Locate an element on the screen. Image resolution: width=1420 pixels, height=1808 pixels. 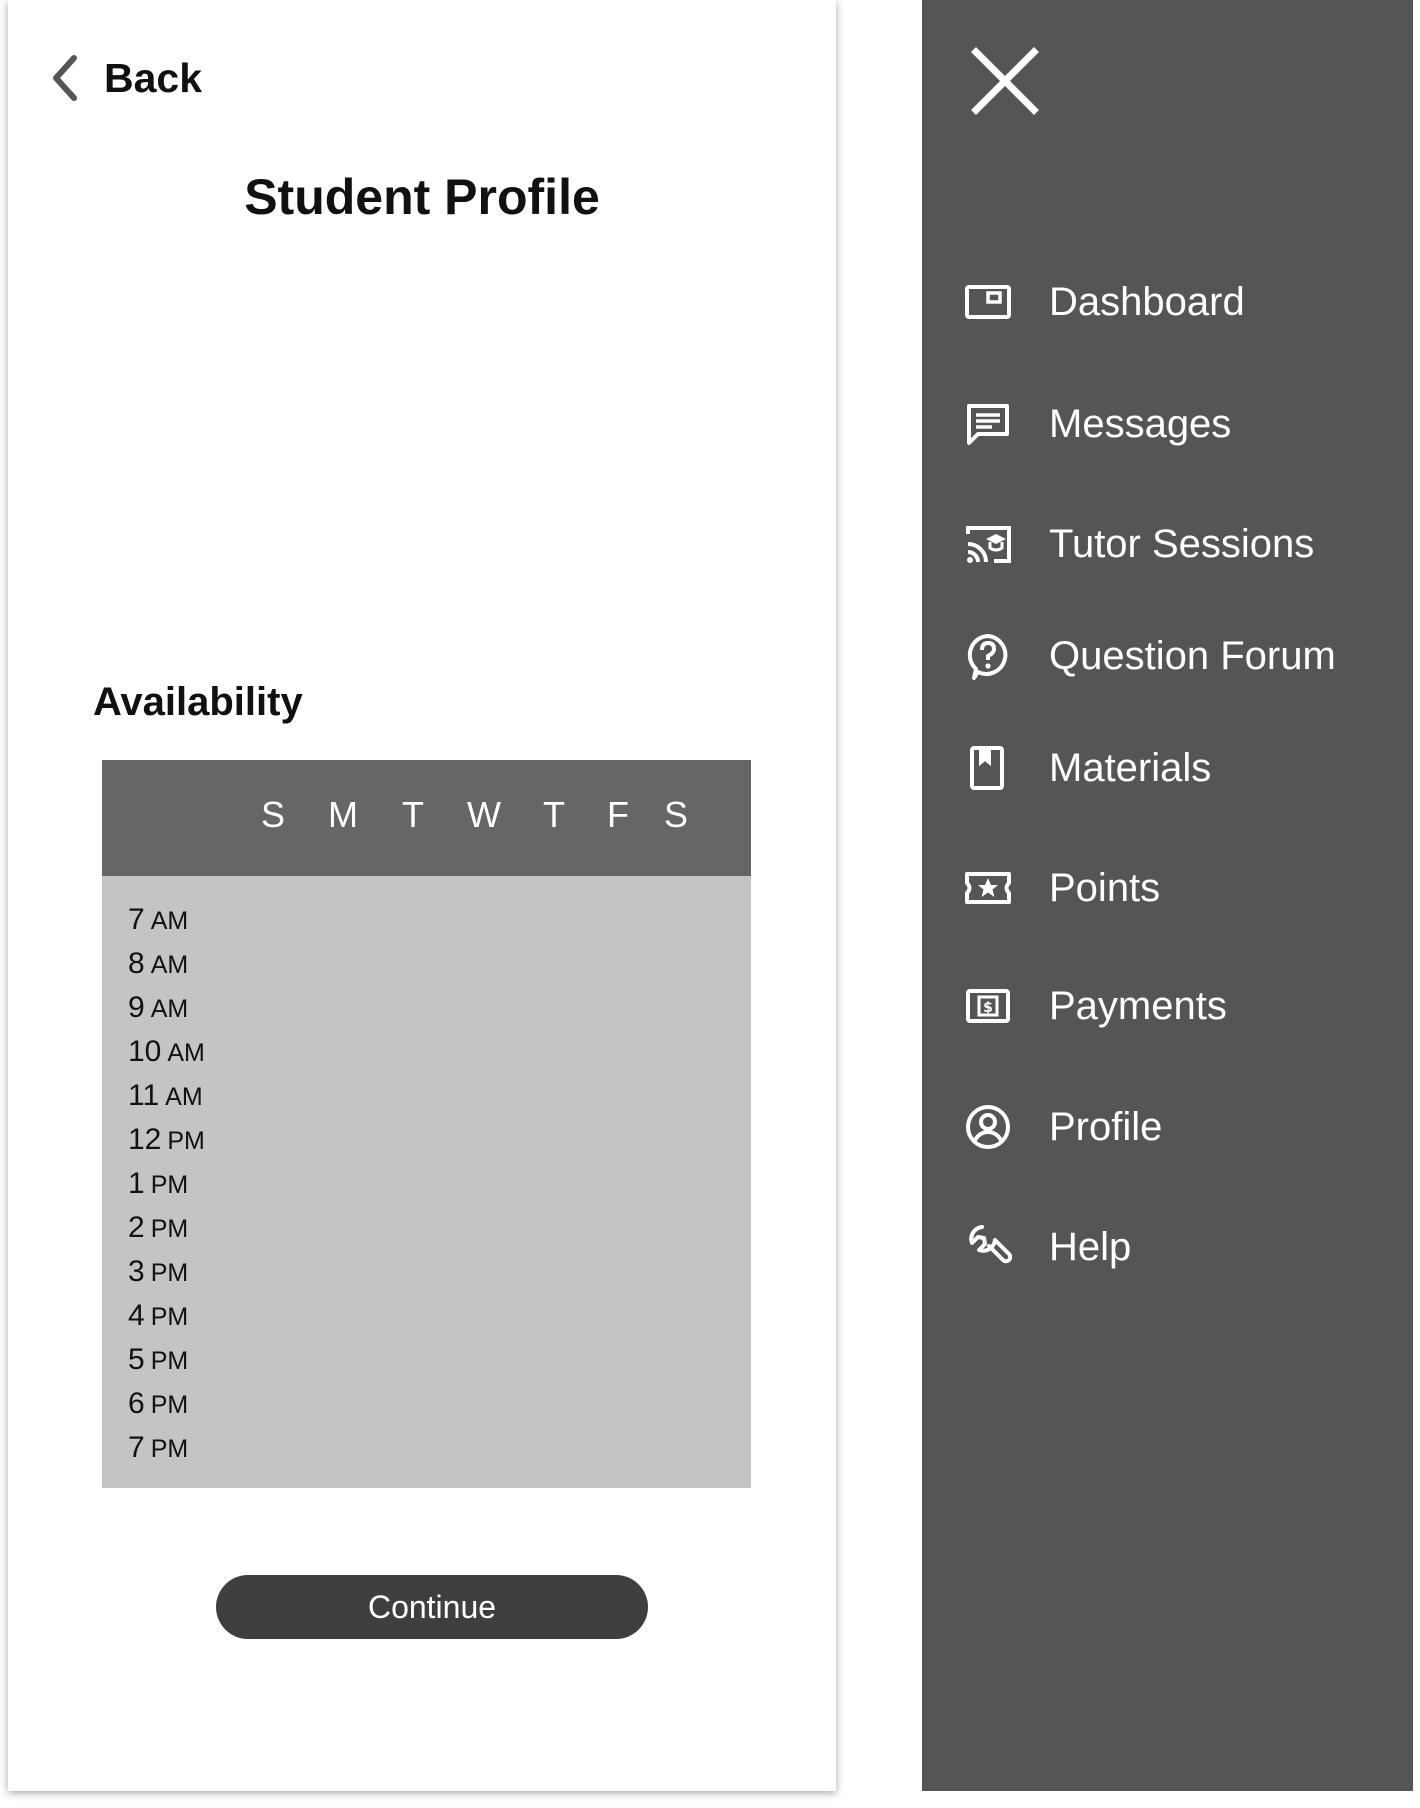
time-slot: 7 AM is located at coordinates (166, 920).